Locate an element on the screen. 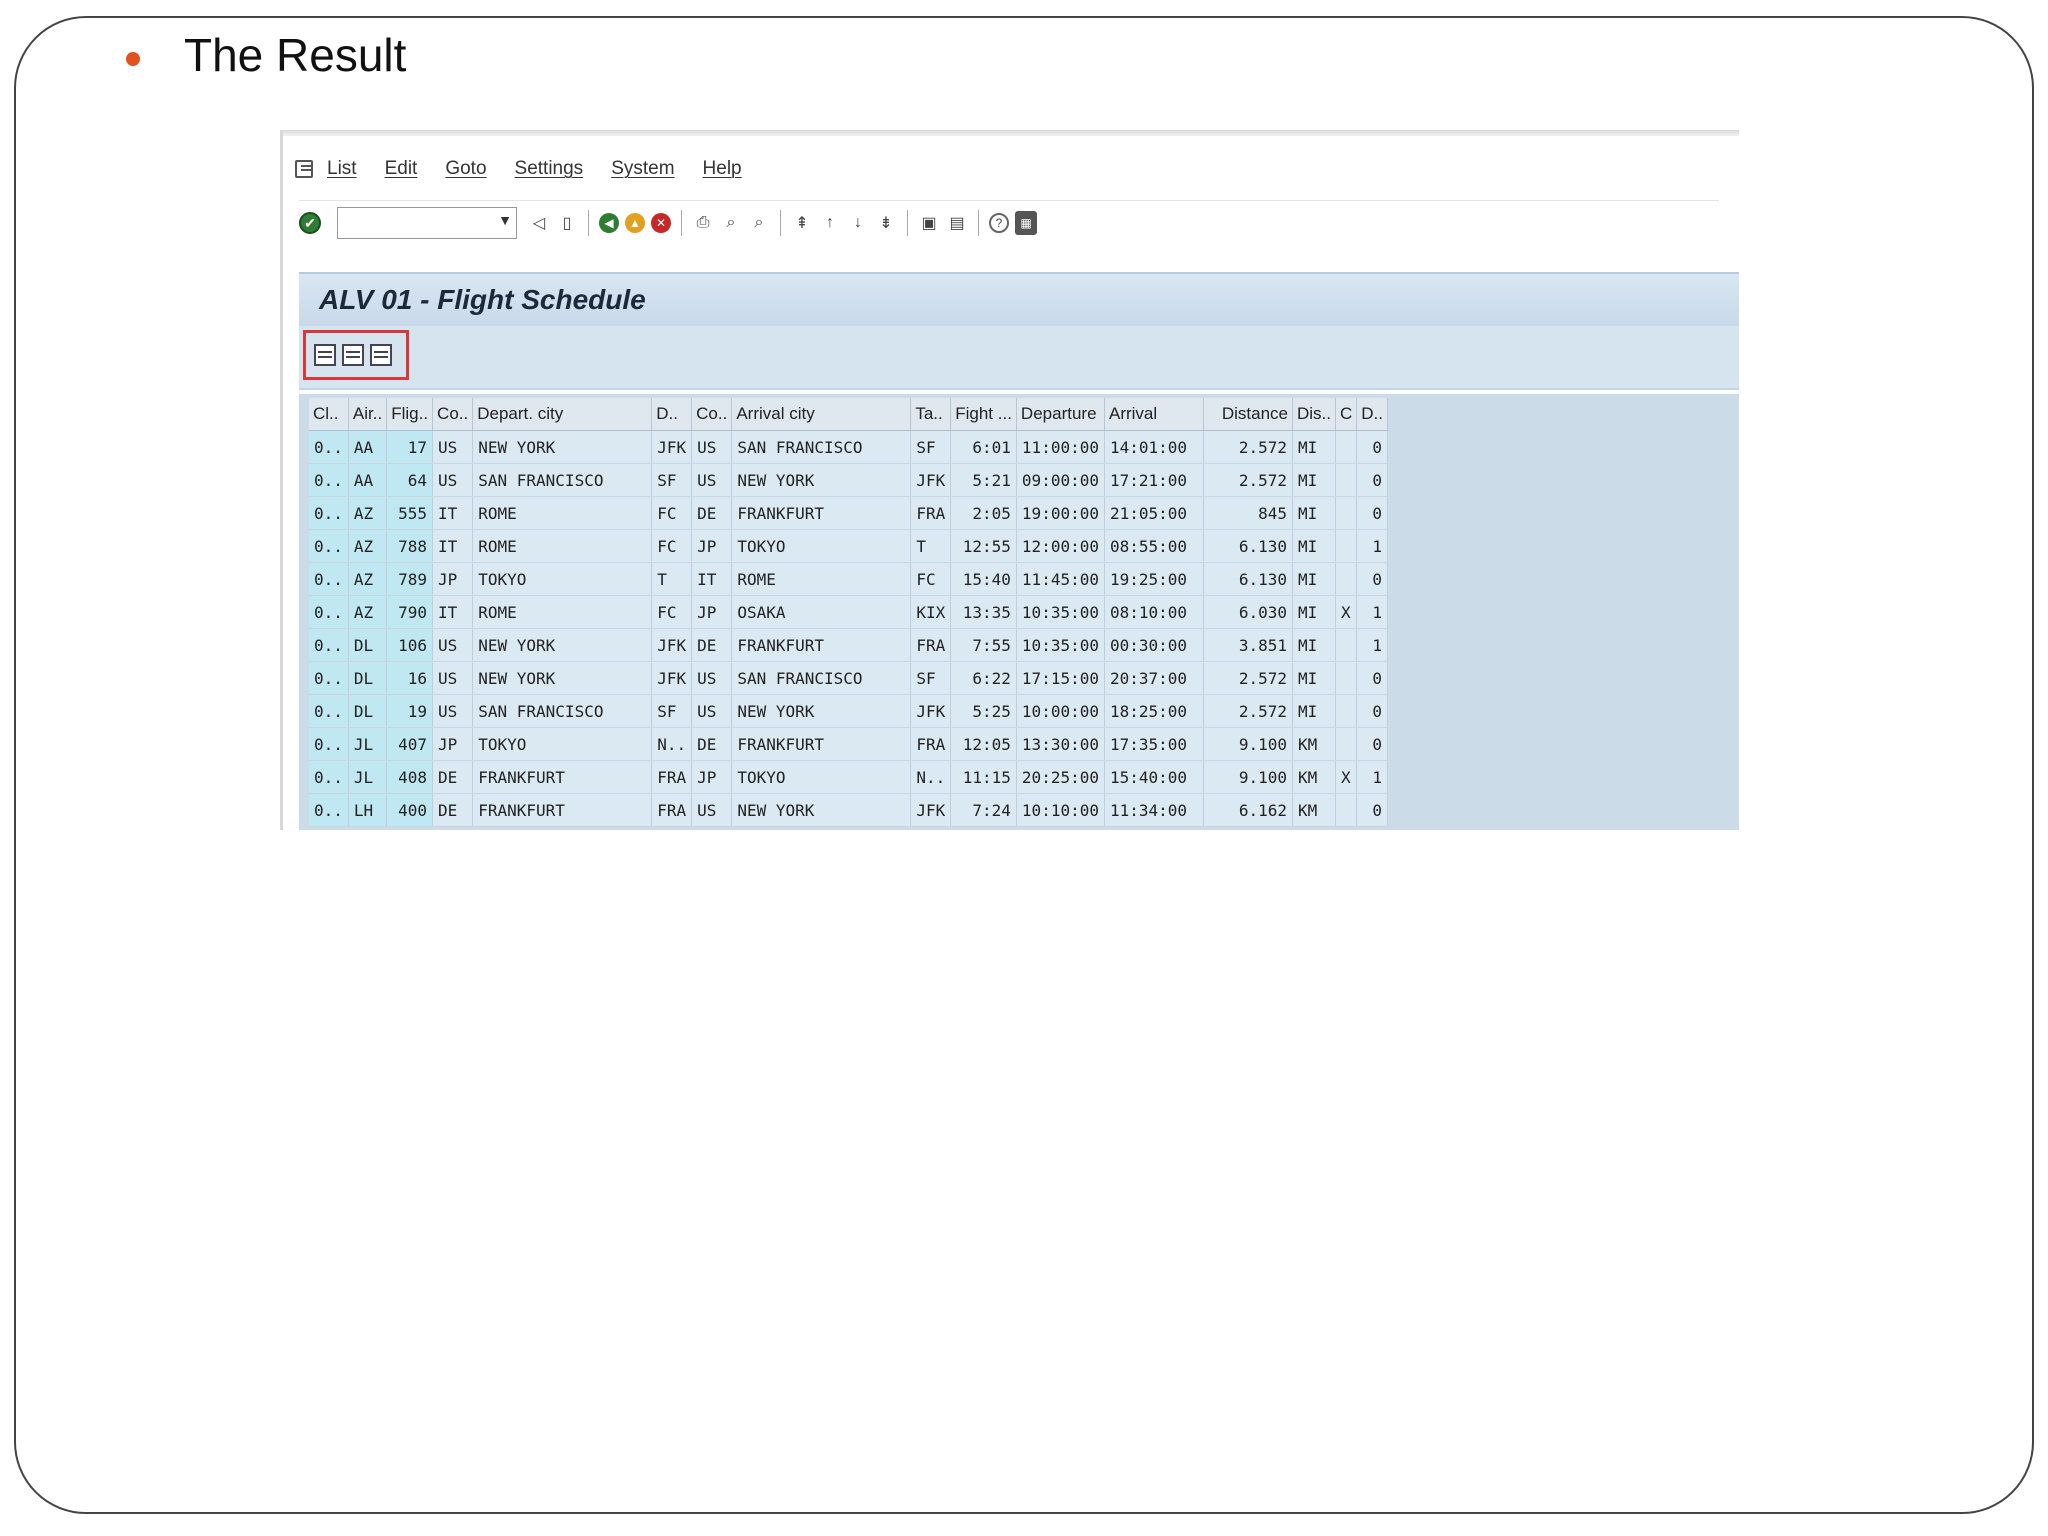  menu-goto: Goto is located at coordinates (465, 169).